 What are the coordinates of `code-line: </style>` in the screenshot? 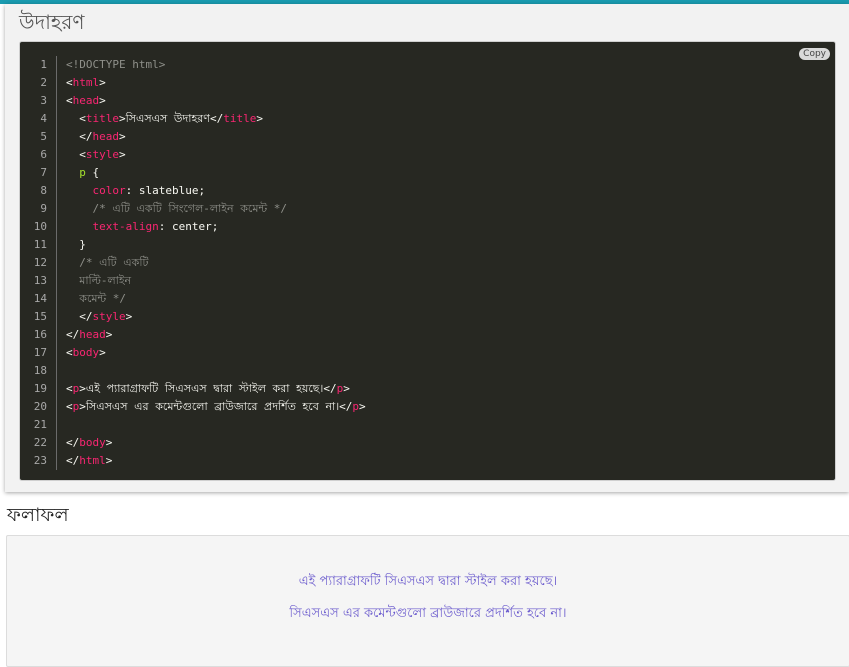 It's located at (106, 316).